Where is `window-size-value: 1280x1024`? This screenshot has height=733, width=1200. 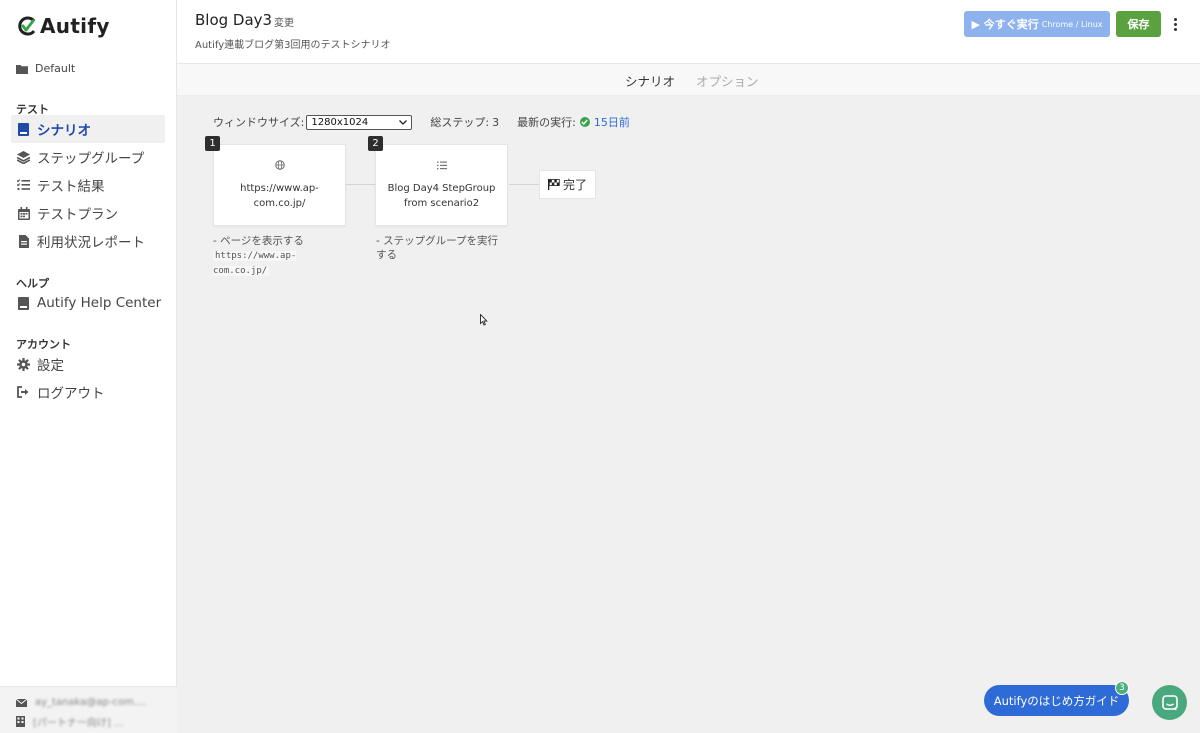
window-size-value: 1280x1024 is located at coordinates (340, 122).